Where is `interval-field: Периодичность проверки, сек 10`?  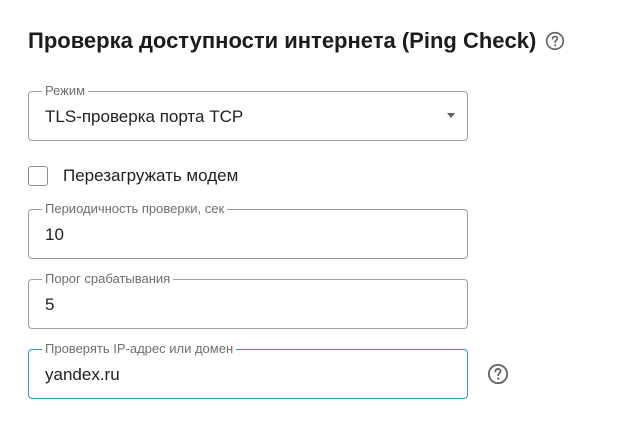
interval-field: Периодичность проверки, сек 10 is located at coordinates (248, 230).